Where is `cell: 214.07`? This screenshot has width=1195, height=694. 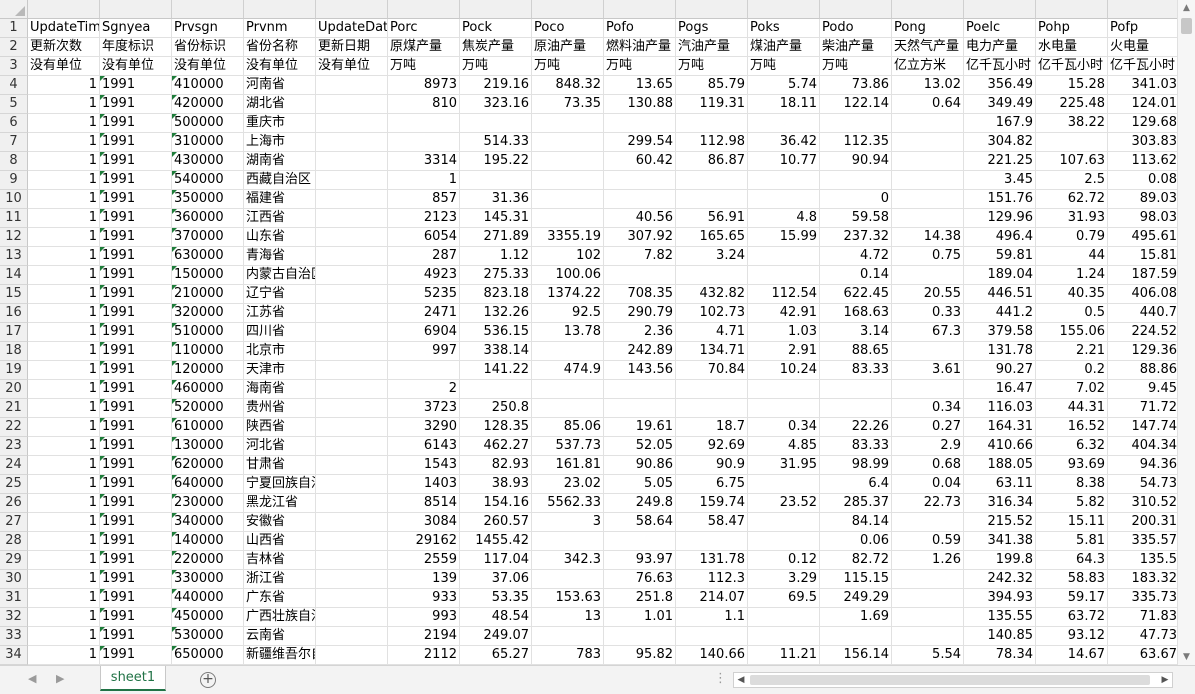 cell: 214.07 is located at coordinates (712, 598).